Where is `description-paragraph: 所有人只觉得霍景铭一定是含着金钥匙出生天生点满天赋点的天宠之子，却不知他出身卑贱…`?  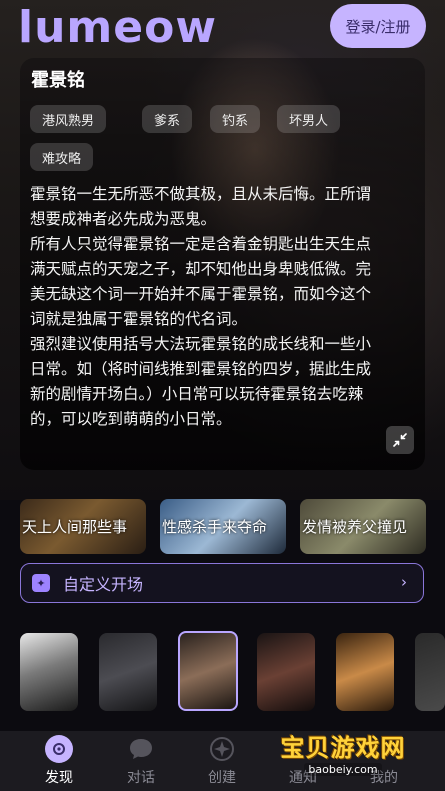
description-paragraph: 所有人只觉得霍景铭一定是含着金钥匙出生天生点满天赋点的天宠之子，却不知他出身卑贱… is located at coordinates (201, 281).